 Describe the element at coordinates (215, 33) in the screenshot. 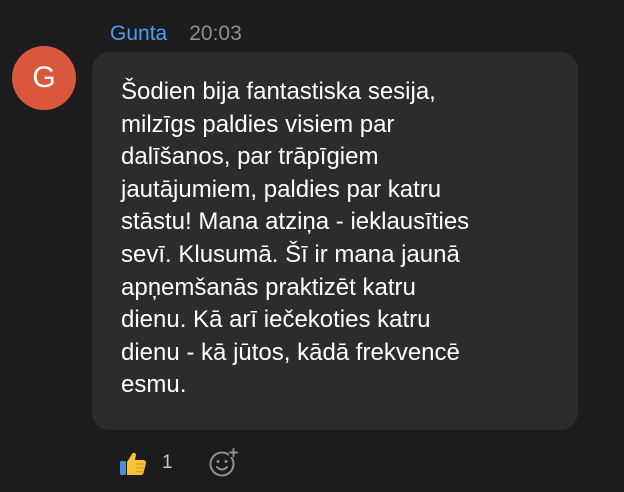

I see `message-time: 20:03` at that location.